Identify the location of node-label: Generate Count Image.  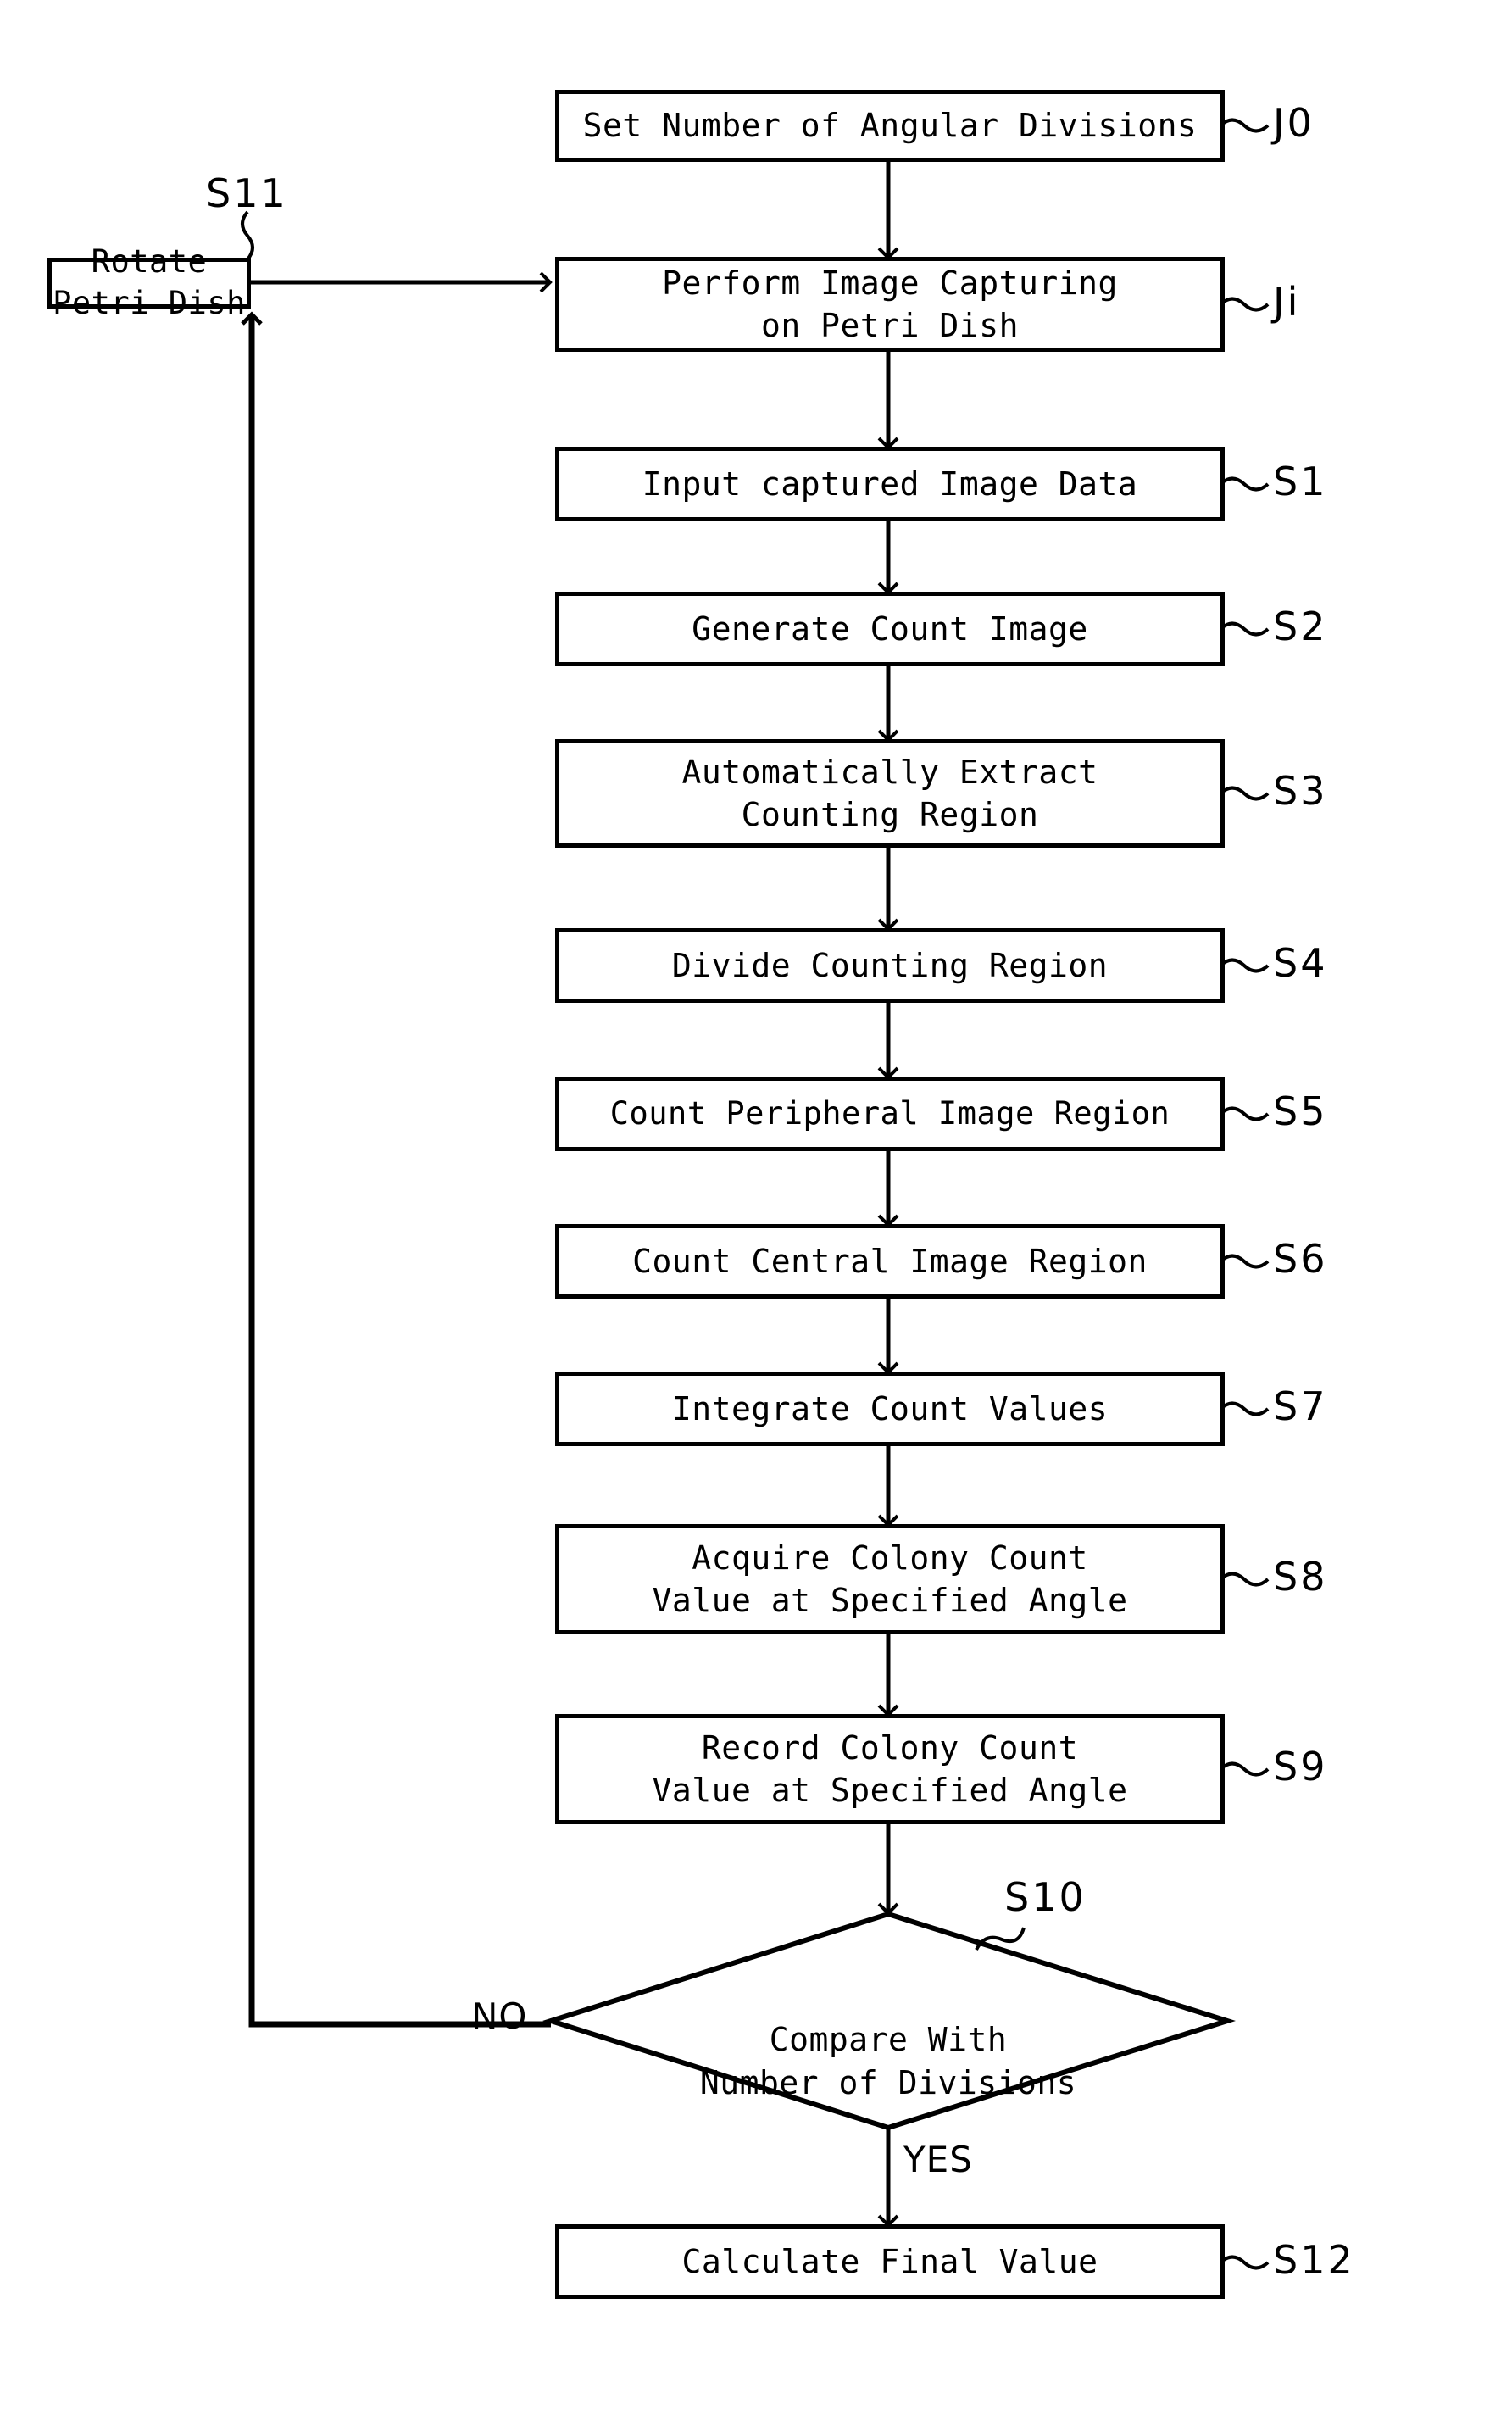
(890, 628).